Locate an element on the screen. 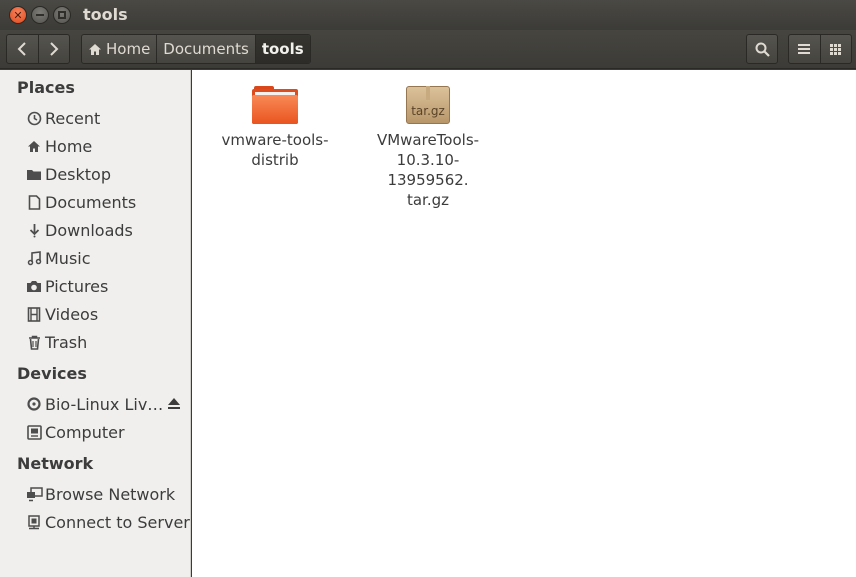  search-button is located at coordinates (762, 49).